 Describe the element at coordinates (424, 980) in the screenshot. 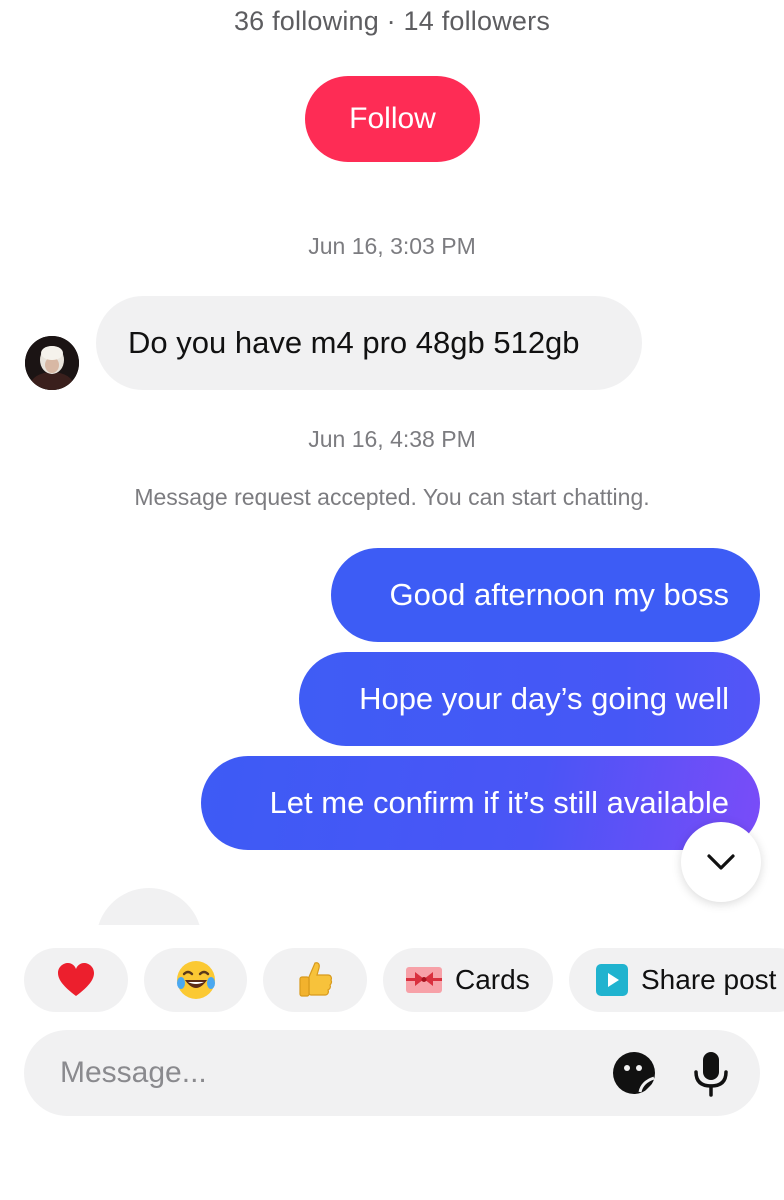

I see `gift-card-icon` at that location.